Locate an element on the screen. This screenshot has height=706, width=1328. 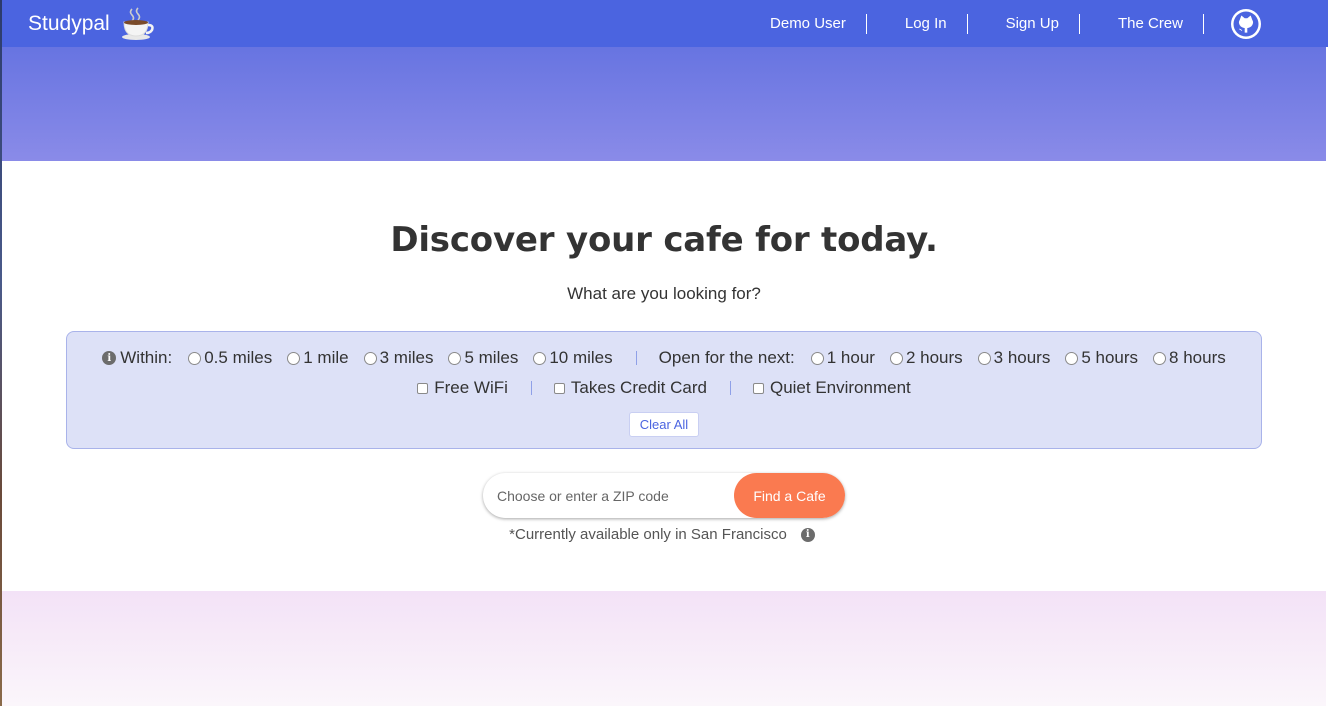
brand-link: Studypal is located at coordinates (92, 23).